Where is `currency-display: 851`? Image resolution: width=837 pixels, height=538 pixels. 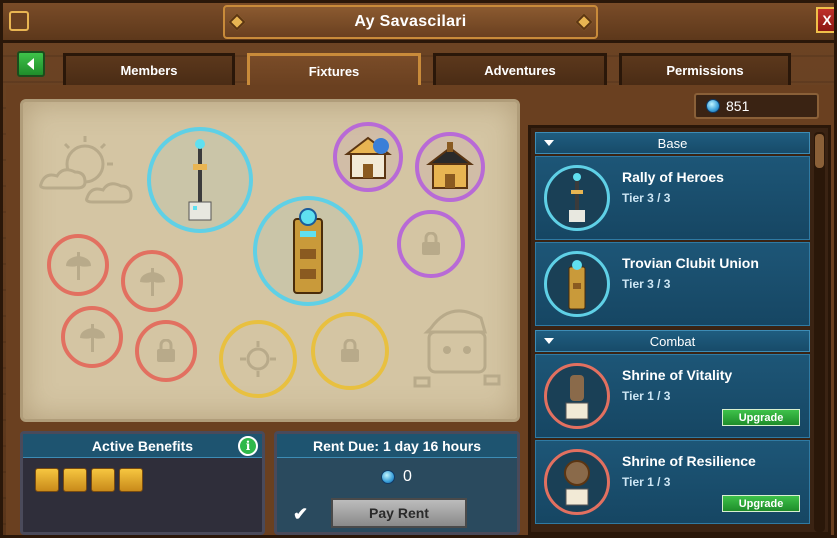 currency-display: 851 is located at coordinates (756, 106).